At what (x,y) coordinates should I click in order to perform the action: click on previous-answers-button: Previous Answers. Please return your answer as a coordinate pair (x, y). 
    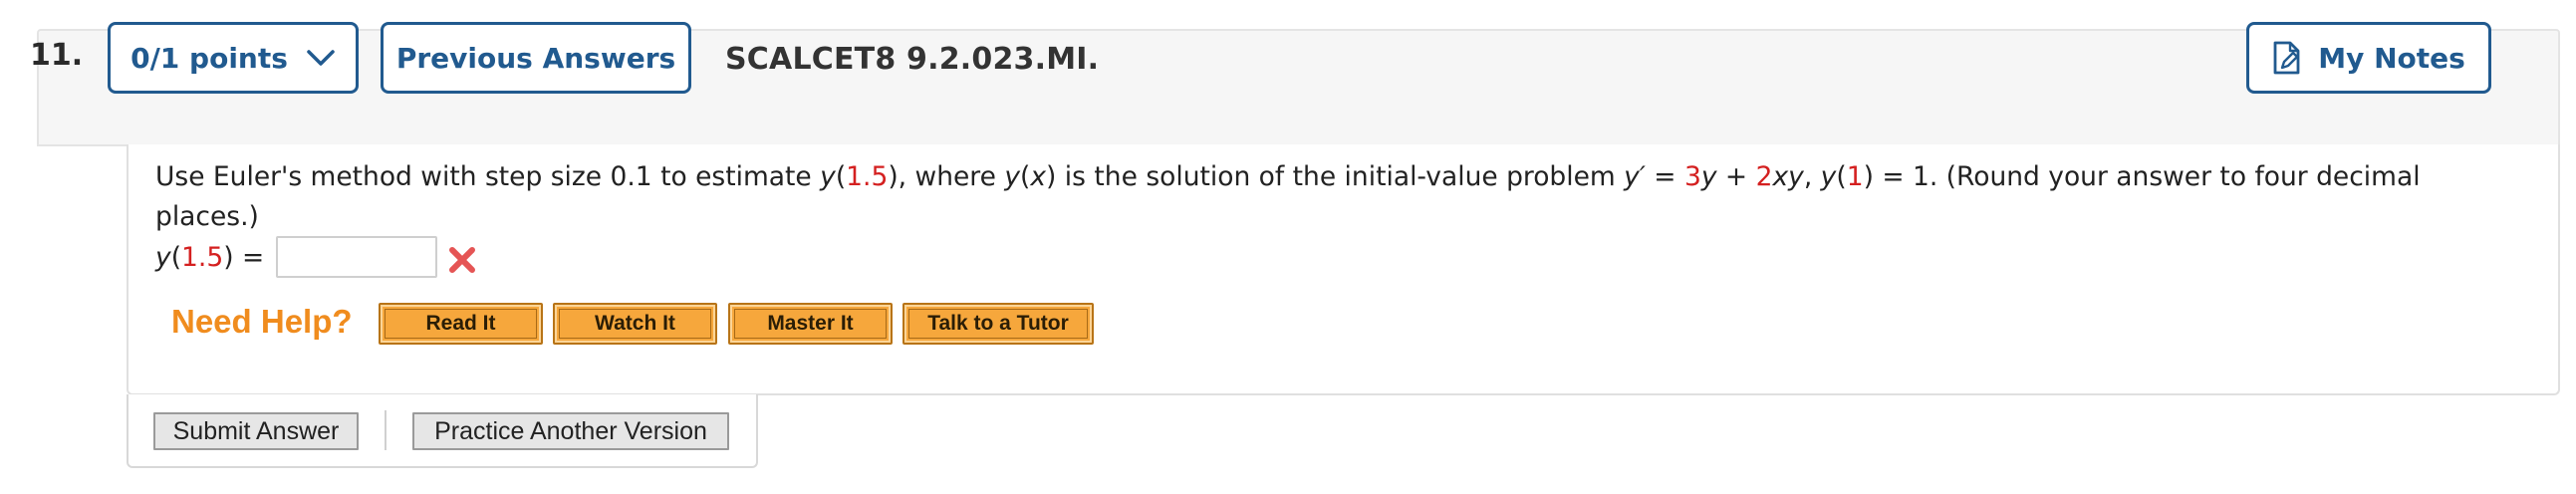
    Looking at the image, I should click on (536, 58).